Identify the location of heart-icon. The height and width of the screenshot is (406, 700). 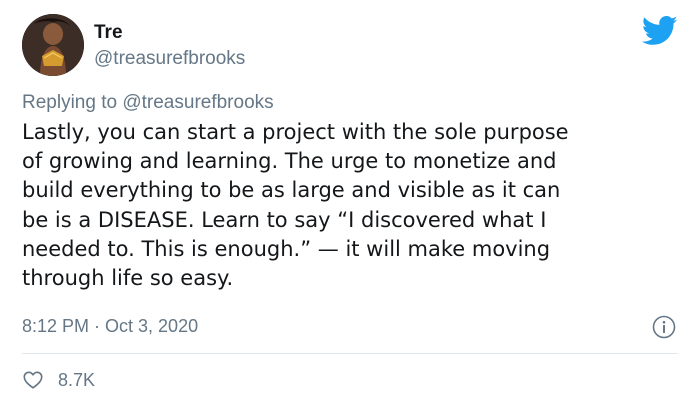
(33, 380).